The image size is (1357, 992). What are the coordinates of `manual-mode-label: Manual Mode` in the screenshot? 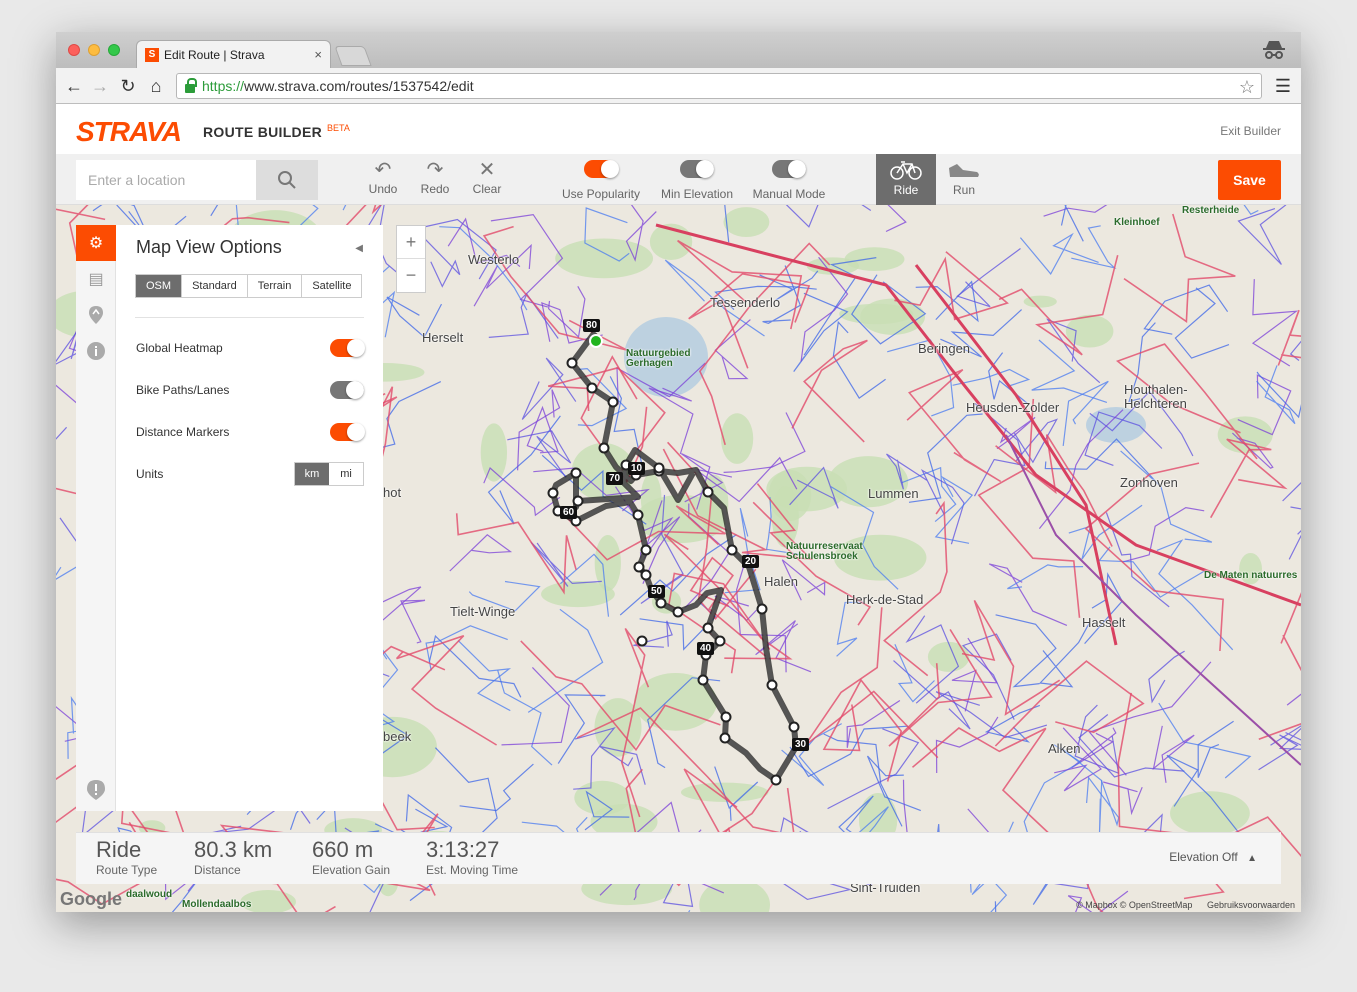 It's located at (789, 194).